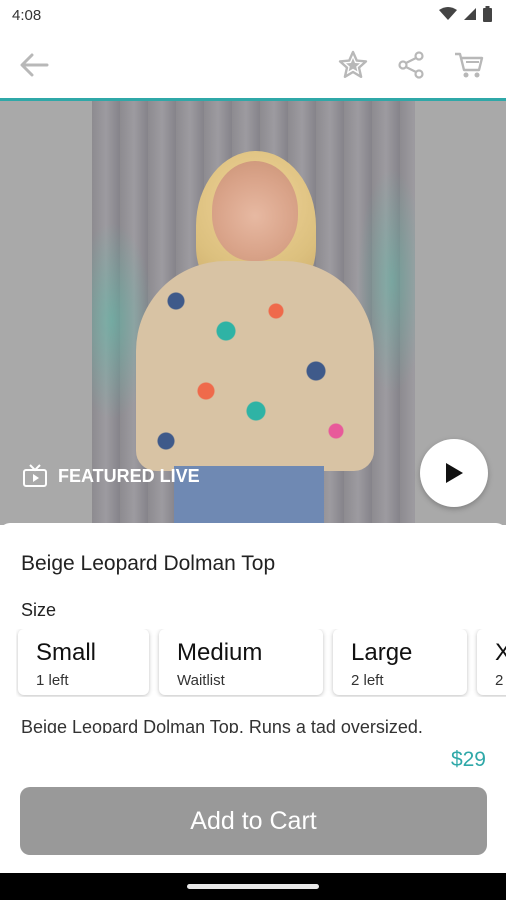  Describe the element at coordinates (253, 821) in the screenshot. I see `add-to-cart-button: Add to Cart` at that location.